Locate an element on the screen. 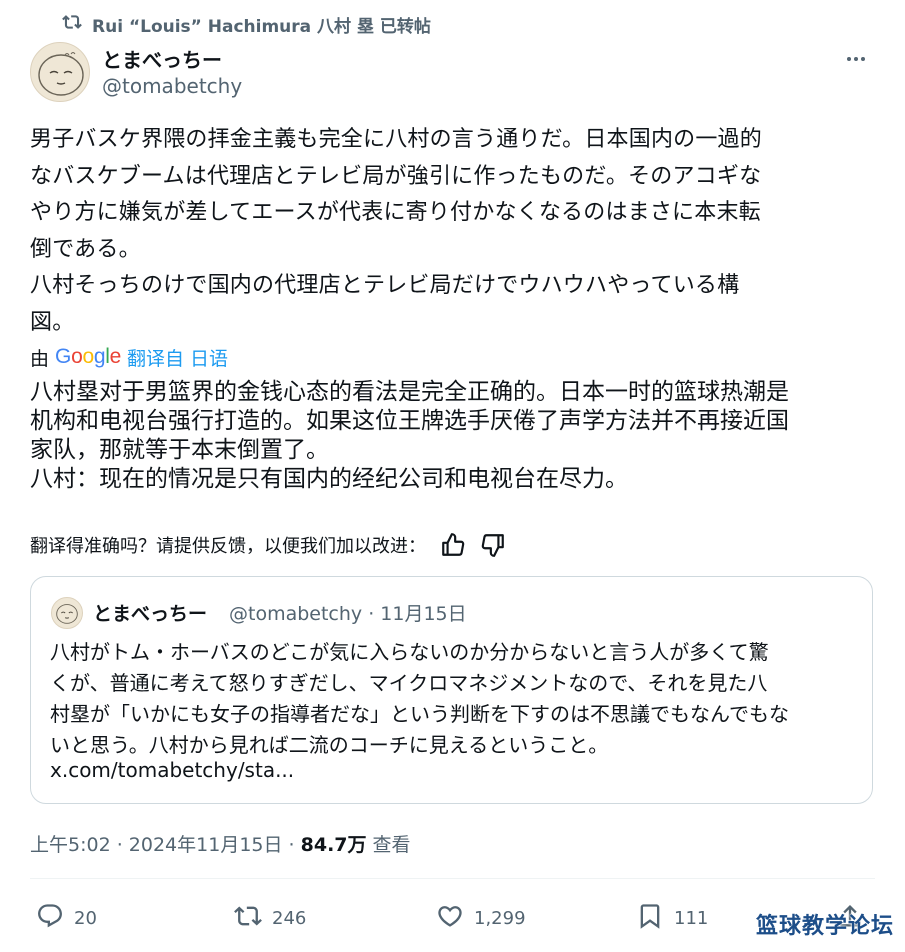 Image resolution: width=905 pixels, height=952 pixels. bookmark-button: 111 is located at coordinates (672, 918).